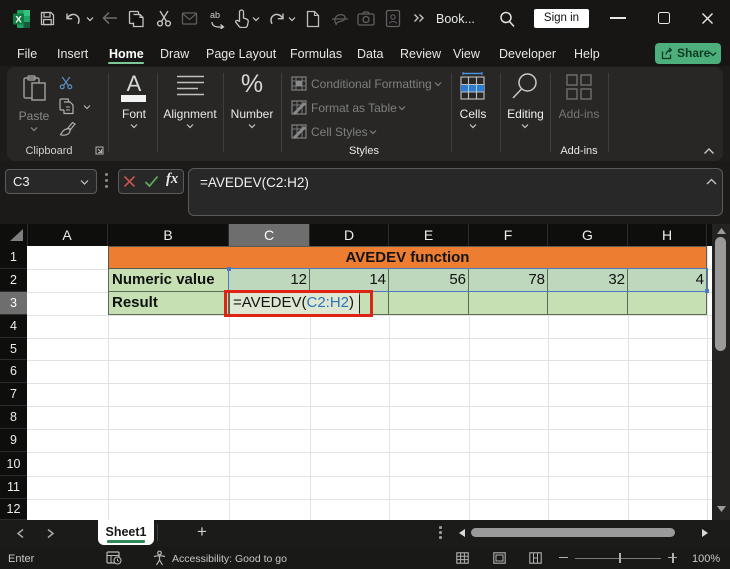 This screenshot has width=730, height=569. What do you see at coordinates (18, 20) in the screenshot?
I see `svg-text: X` at bounding box center [18, 20].